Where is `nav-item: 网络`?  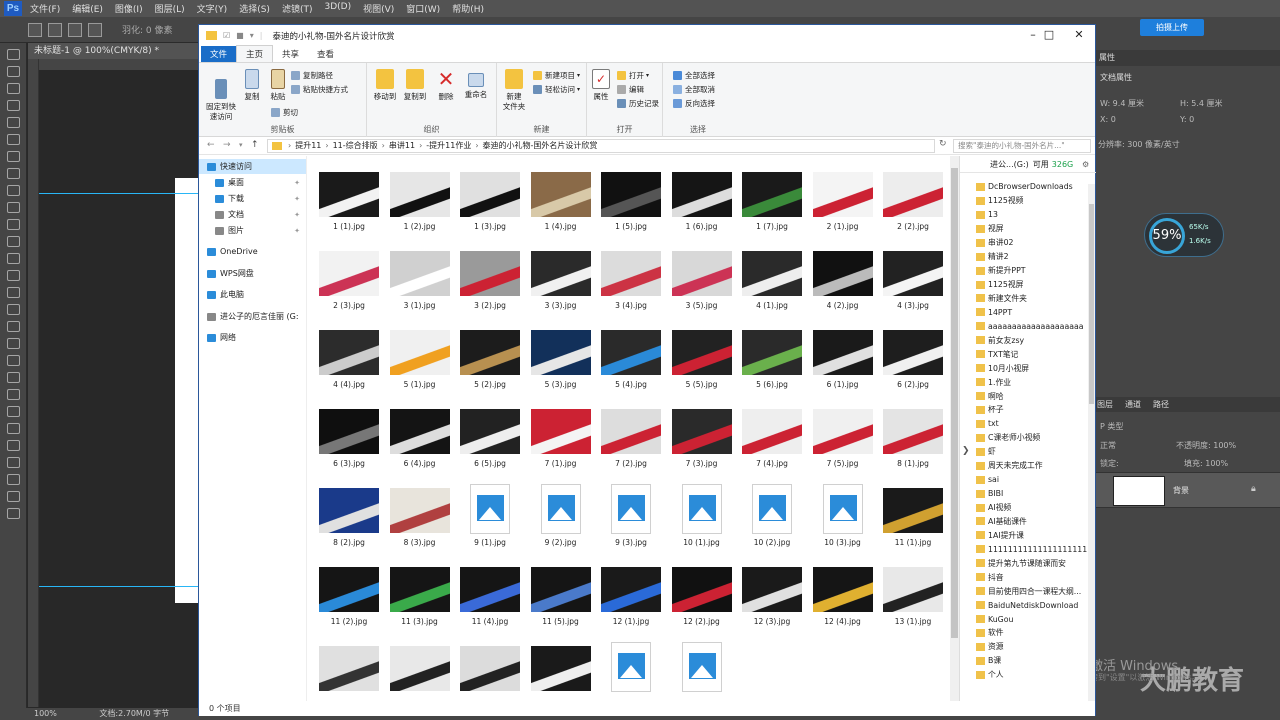 nav-item: 网络 is located at coordinates (252, 337).